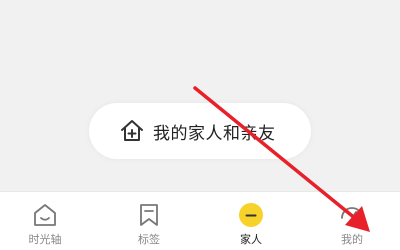  I want to click on tab-timeline-label: 时光轴, so click(45, 239).